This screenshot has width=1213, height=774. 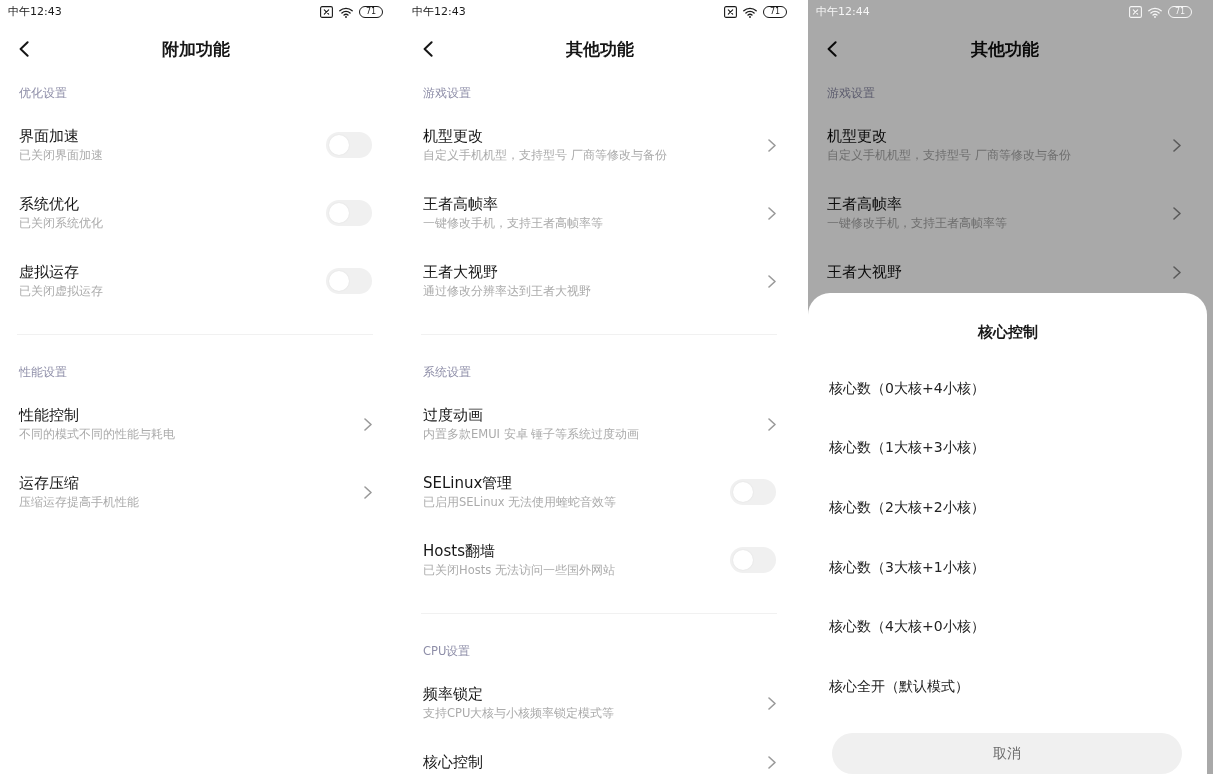 I want to click on cancel-button: 取消, so click(x=1007, y=753).